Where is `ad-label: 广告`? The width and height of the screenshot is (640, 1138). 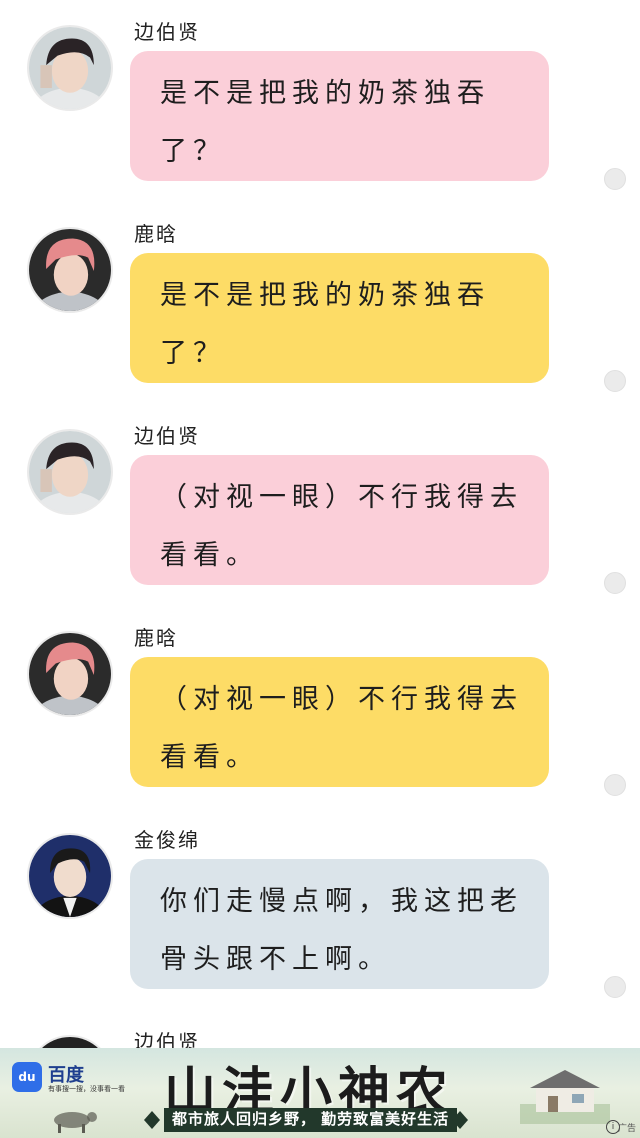 ad-label: 广告 is located at coordinates (626, 1128).